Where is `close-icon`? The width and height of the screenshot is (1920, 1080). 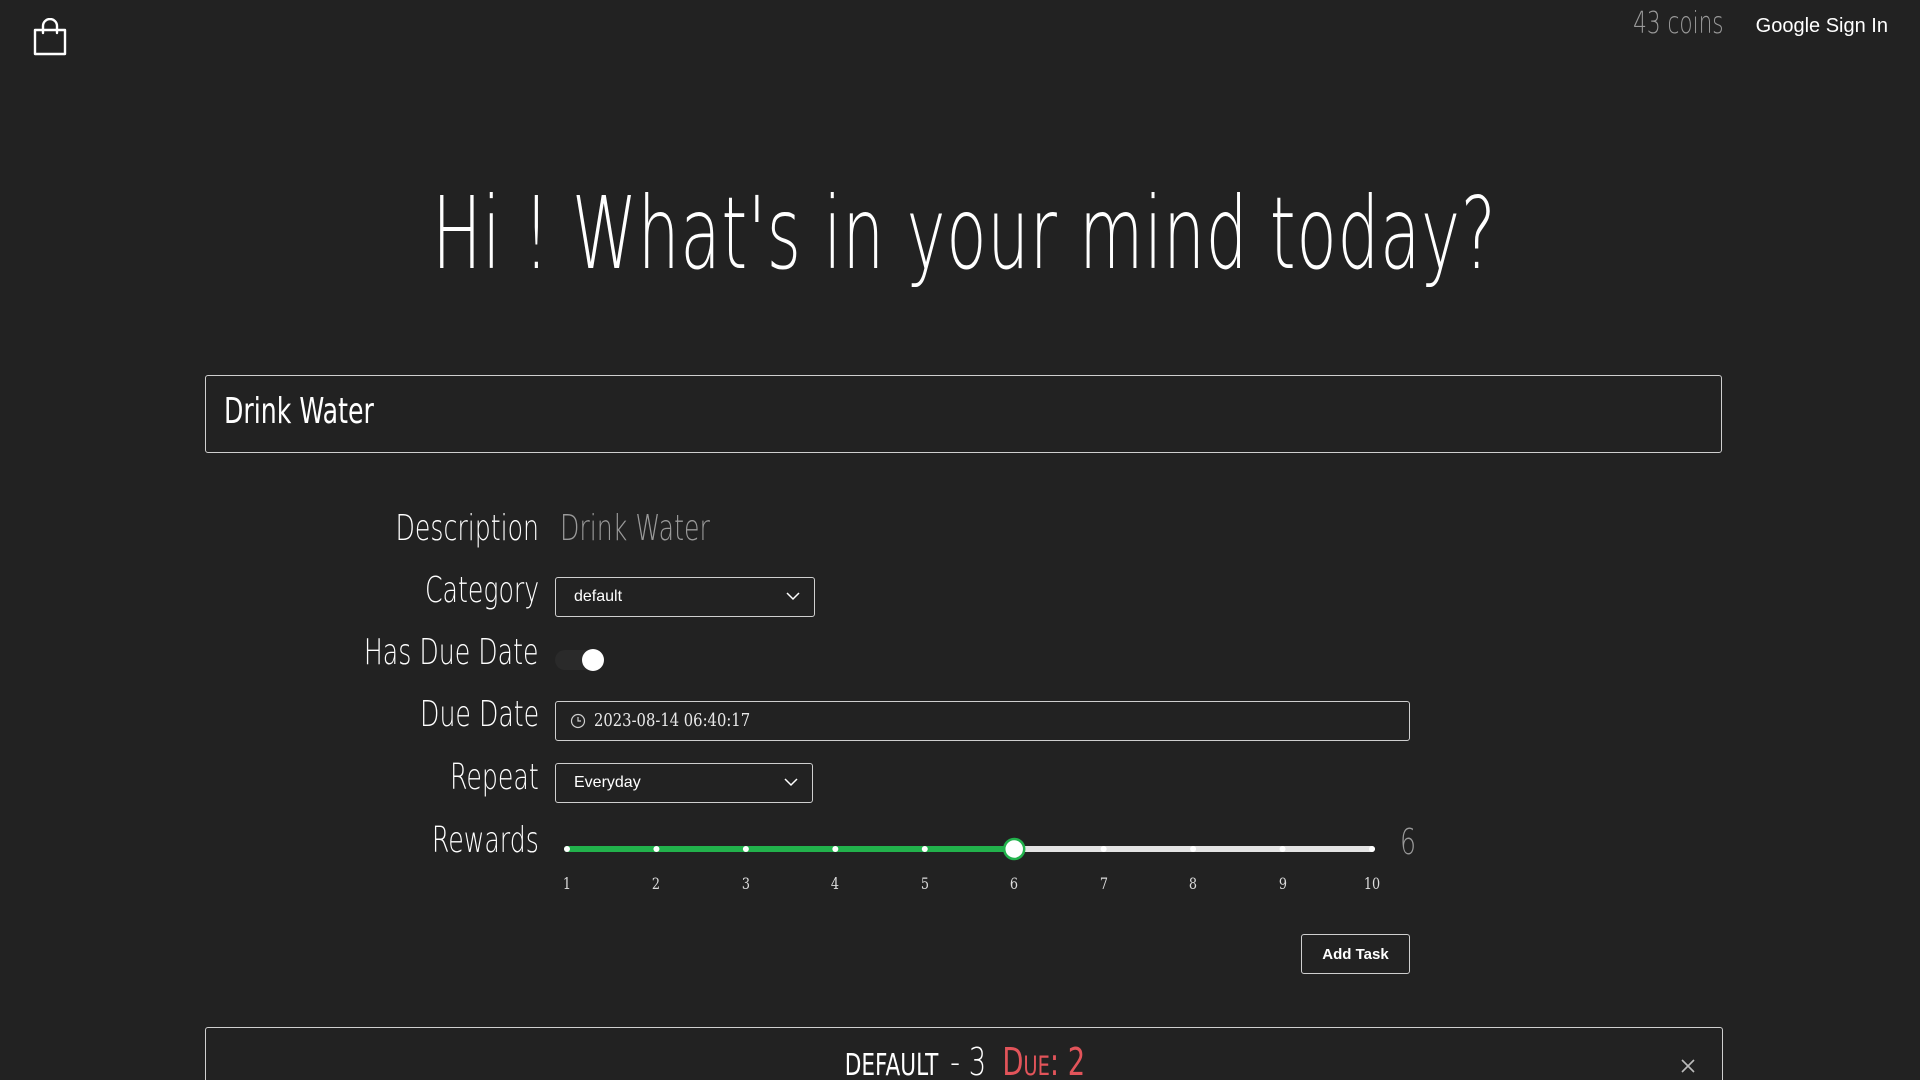 close-icon is located at coordinates (1688, 1066).